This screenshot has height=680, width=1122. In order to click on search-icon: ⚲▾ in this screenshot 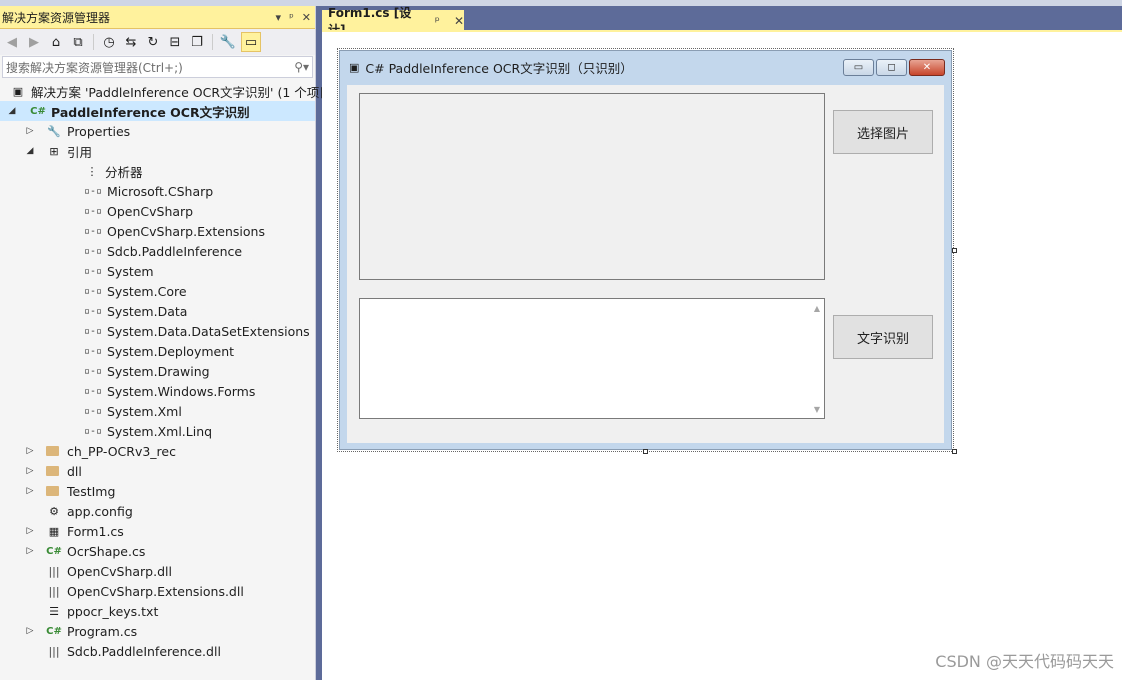, I will do `click(301, 67)`.